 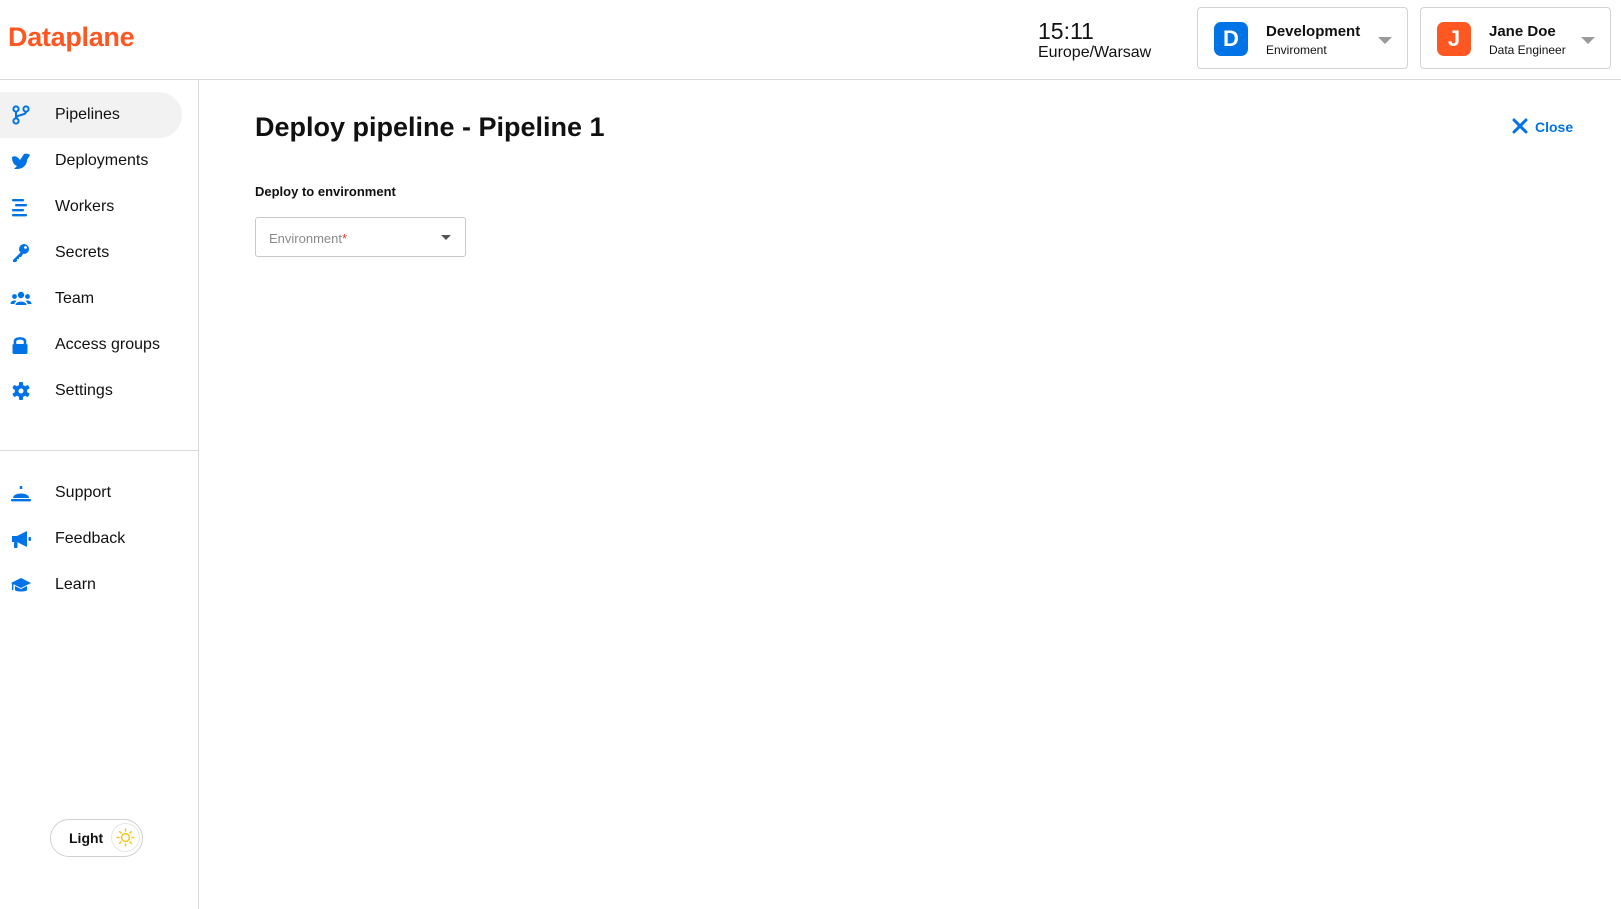 I want to click on environment-name: Development, so click(x=1313, y=31).